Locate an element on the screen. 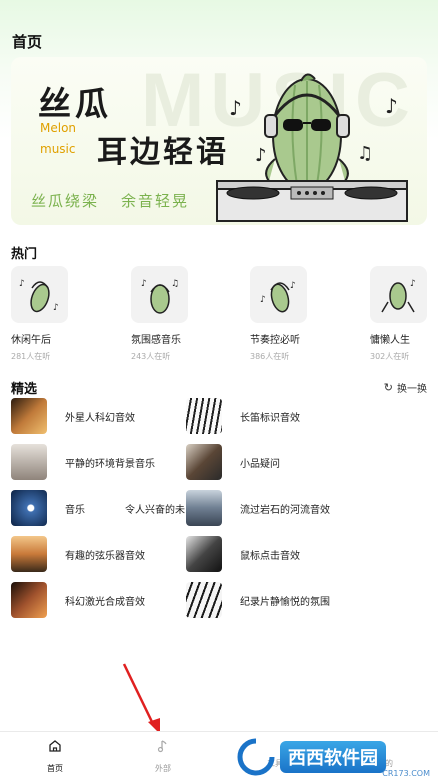 The image size is (438, 779). featured-item-title: 科幻激光合成音效 is located at coordinates (105, 602).